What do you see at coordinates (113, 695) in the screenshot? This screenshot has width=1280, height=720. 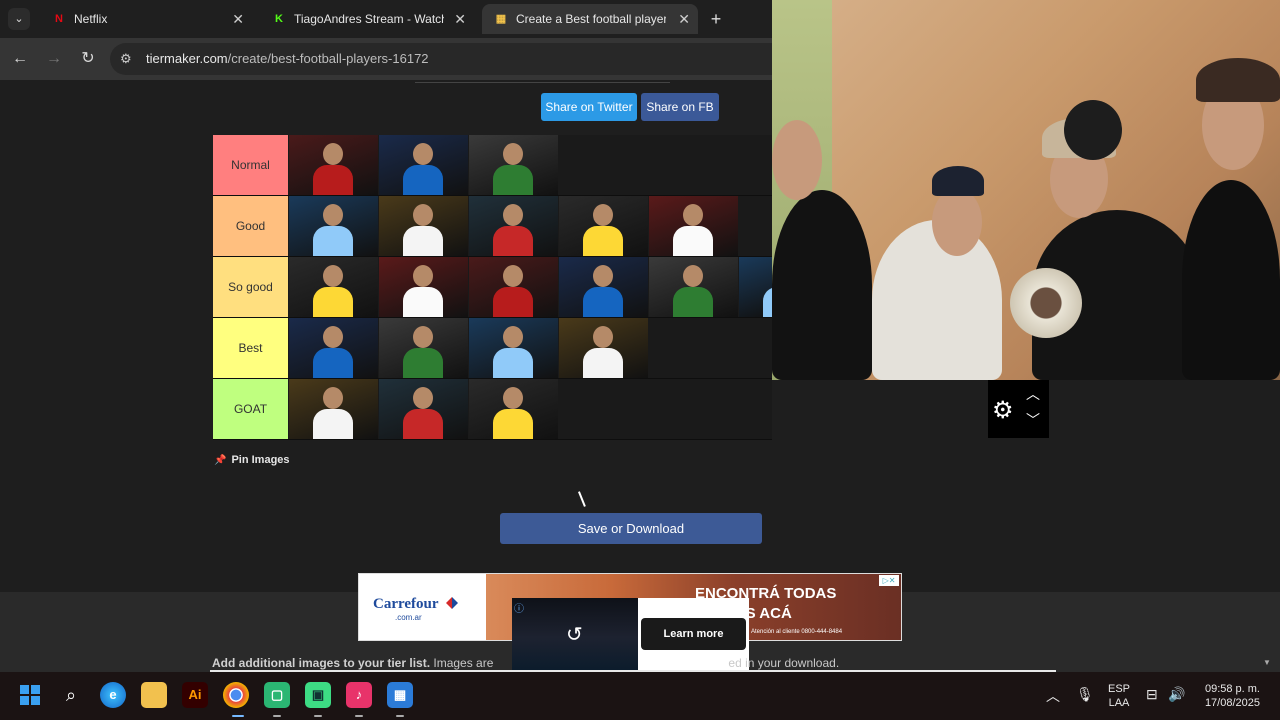 I see `edge-icon: e` at bounding box center [113, 695].